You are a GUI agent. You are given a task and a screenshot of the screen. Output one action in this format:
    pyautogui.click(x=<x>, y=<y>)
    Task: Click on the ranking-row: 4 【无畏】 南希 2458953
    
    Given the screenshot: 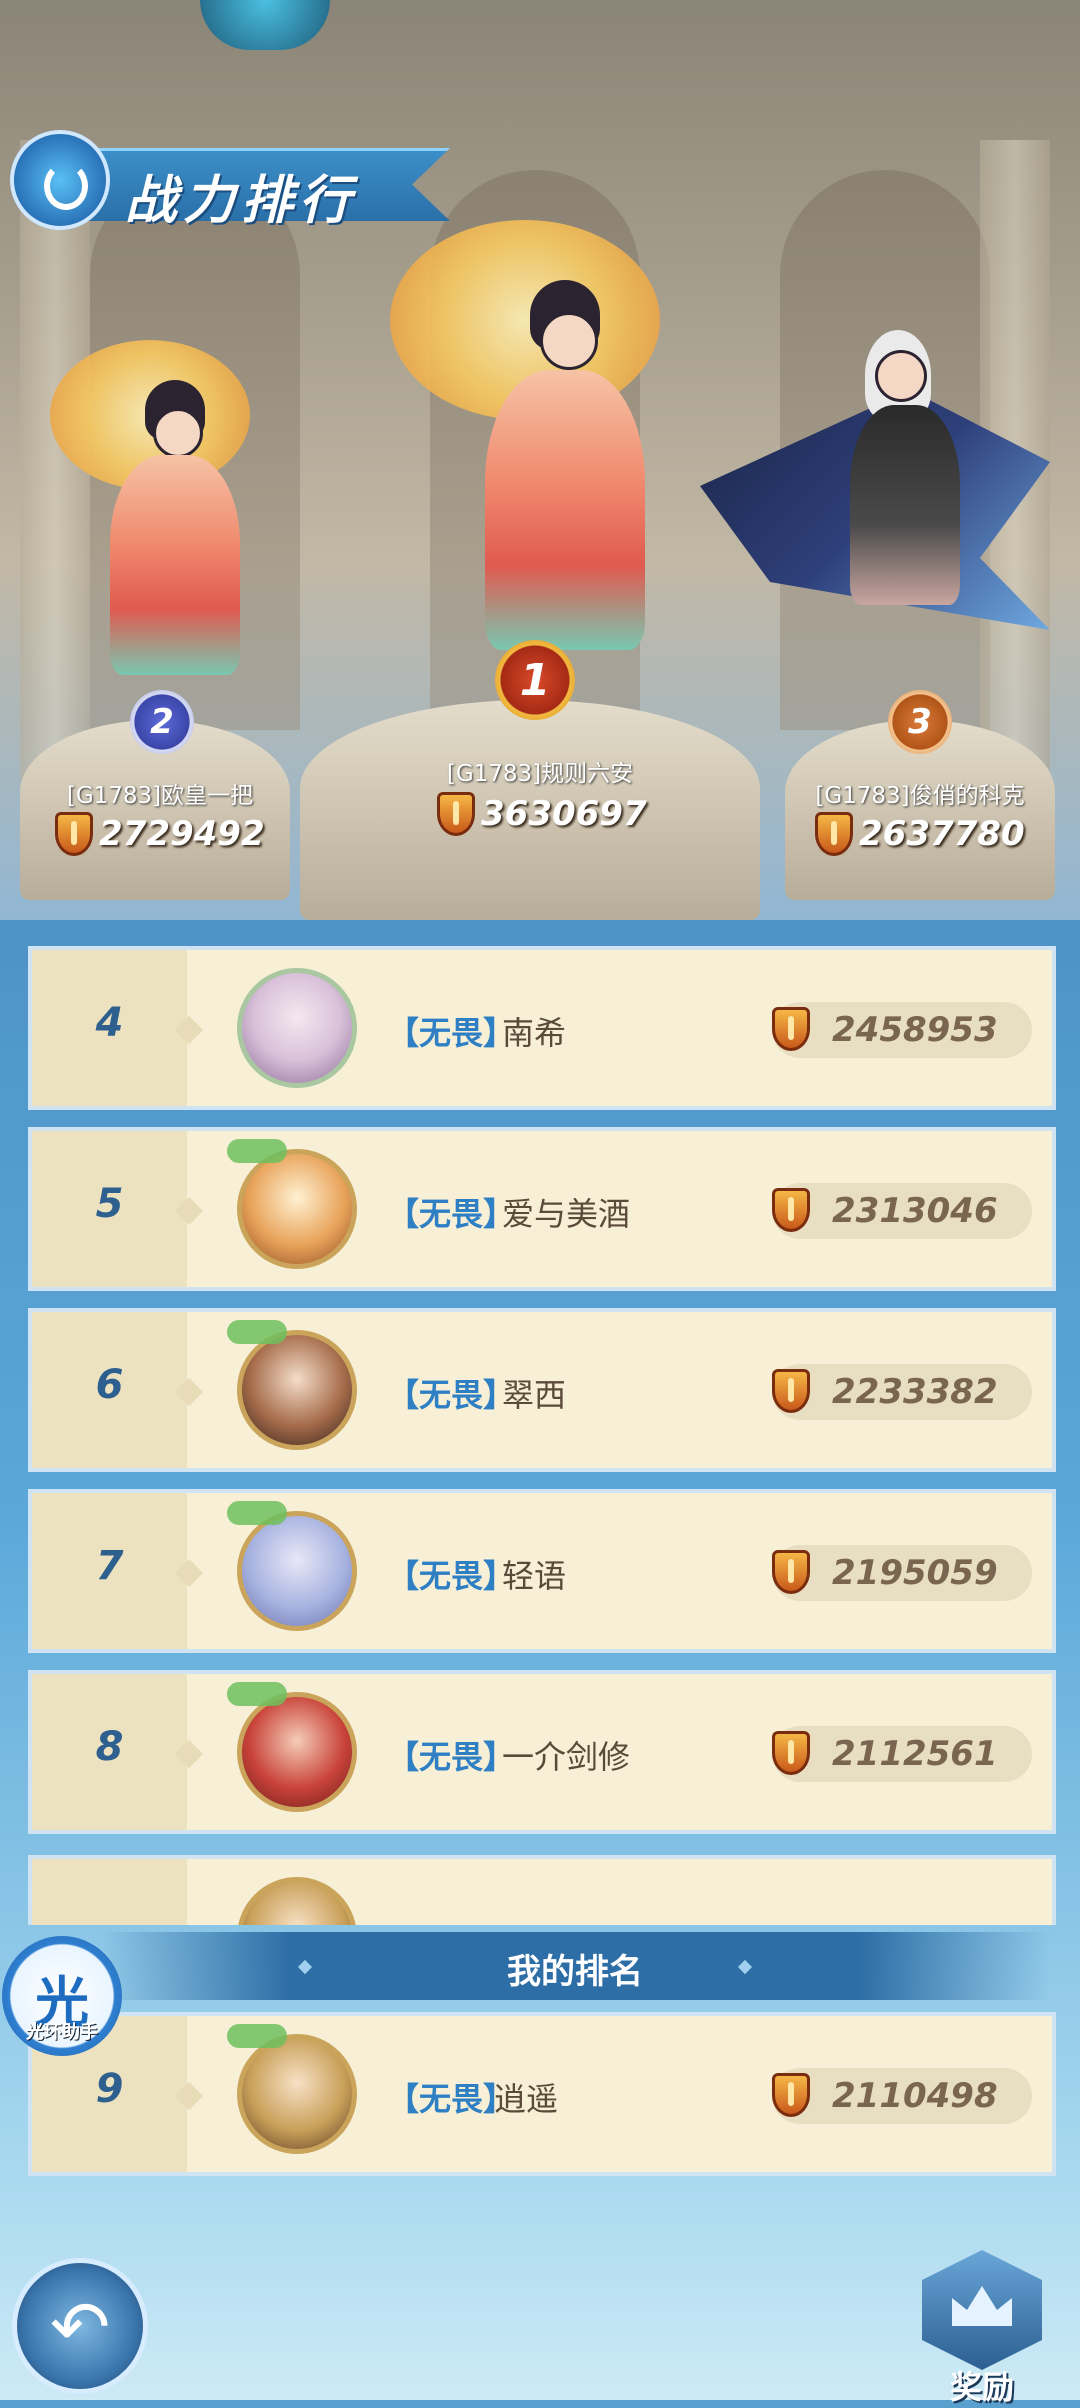 What is the action you would take?
    pyautogui.click(x=542, y=1028)
    